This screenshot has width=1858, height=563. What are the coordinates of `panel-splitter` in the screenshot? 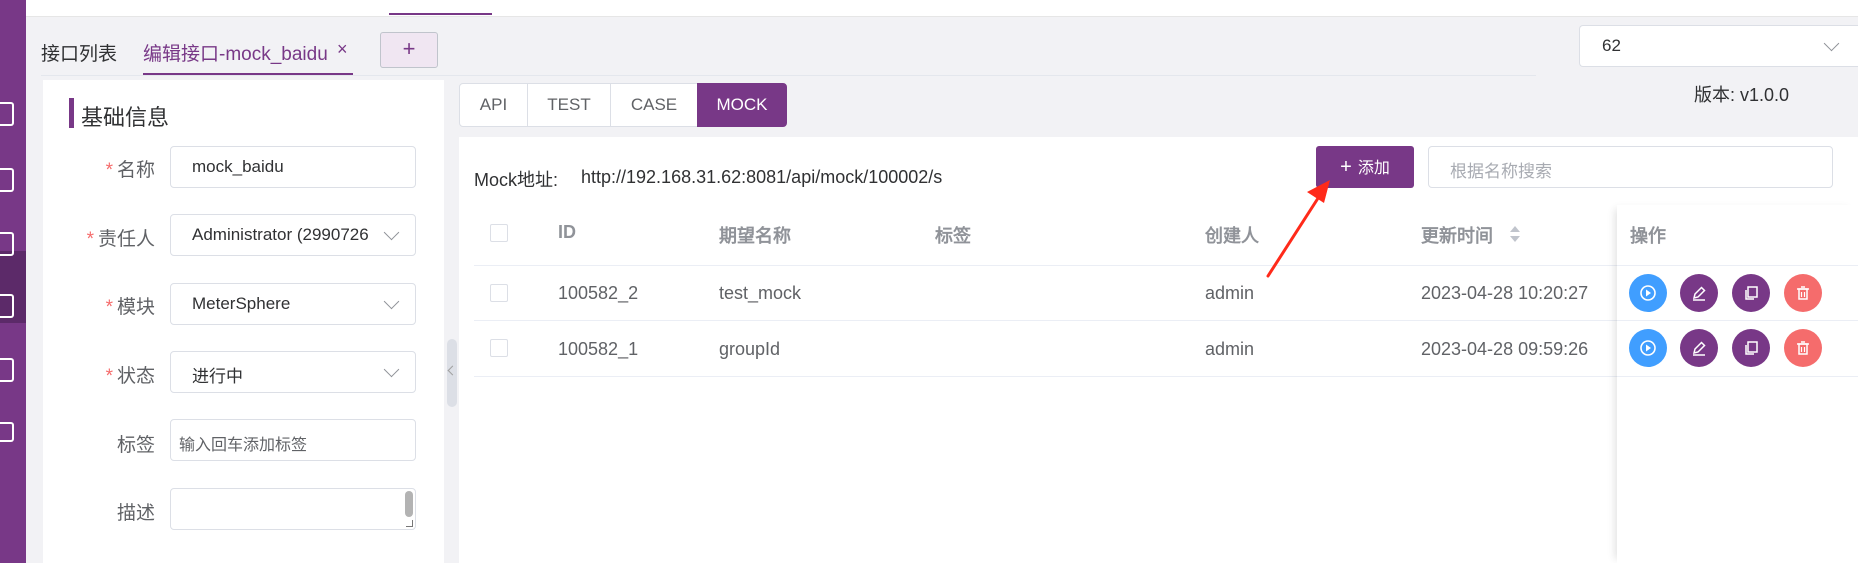 It's located at (452, 373).